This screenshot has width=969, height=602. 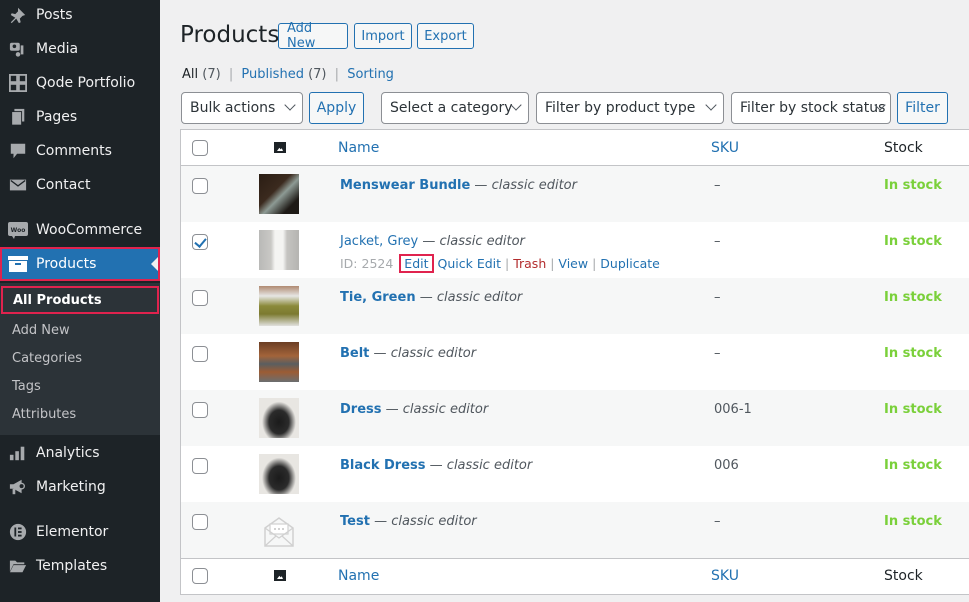 What do you see at coordinates (317, 74) in the screenshot?
I see `view-published-count: (7)` at bounding box center [317, 74].